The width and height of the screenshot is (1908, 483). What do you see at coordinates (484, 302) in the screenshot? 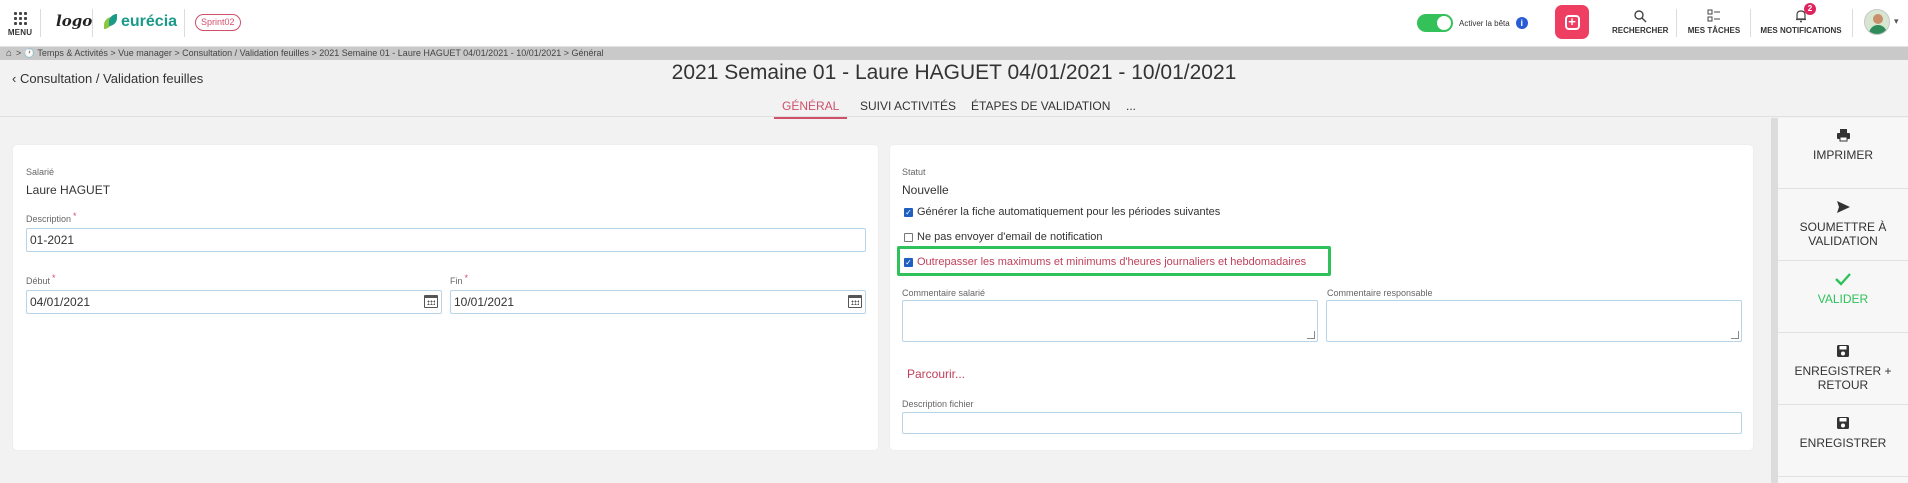
I see `end-date-value: 10/01/2021` at bounding box center [484, 302].